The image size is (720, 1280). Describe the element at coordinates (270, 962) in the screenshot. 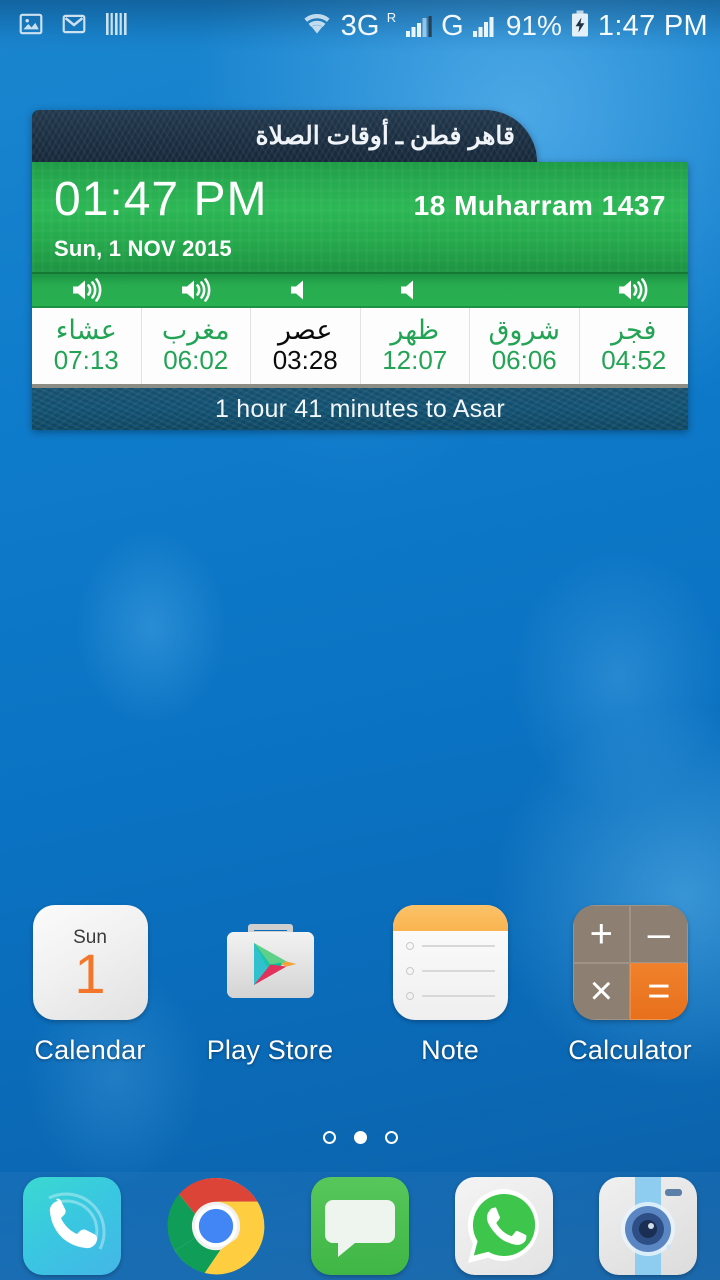

I see `play-store-icon` at that location.